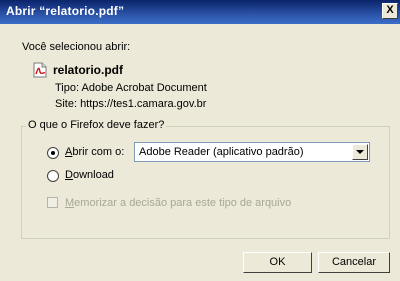  Describe the element at coordinates (354, 262) in the screenshot. I see `cancel-button: Cancelar` at that location.